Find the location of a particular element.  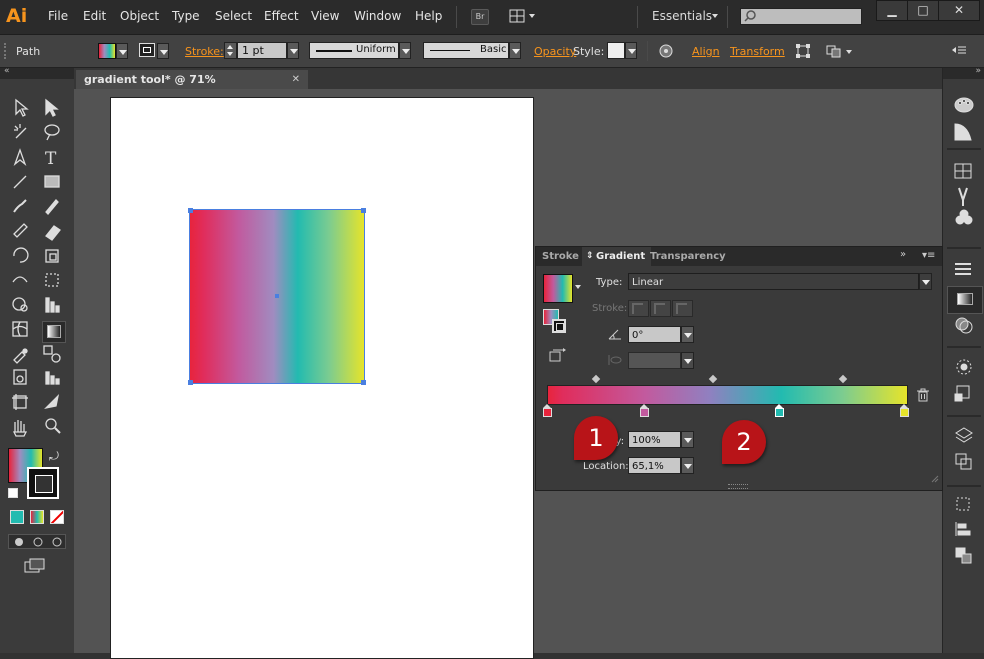

maximize-button: □ is located at coordinates (923, 10).